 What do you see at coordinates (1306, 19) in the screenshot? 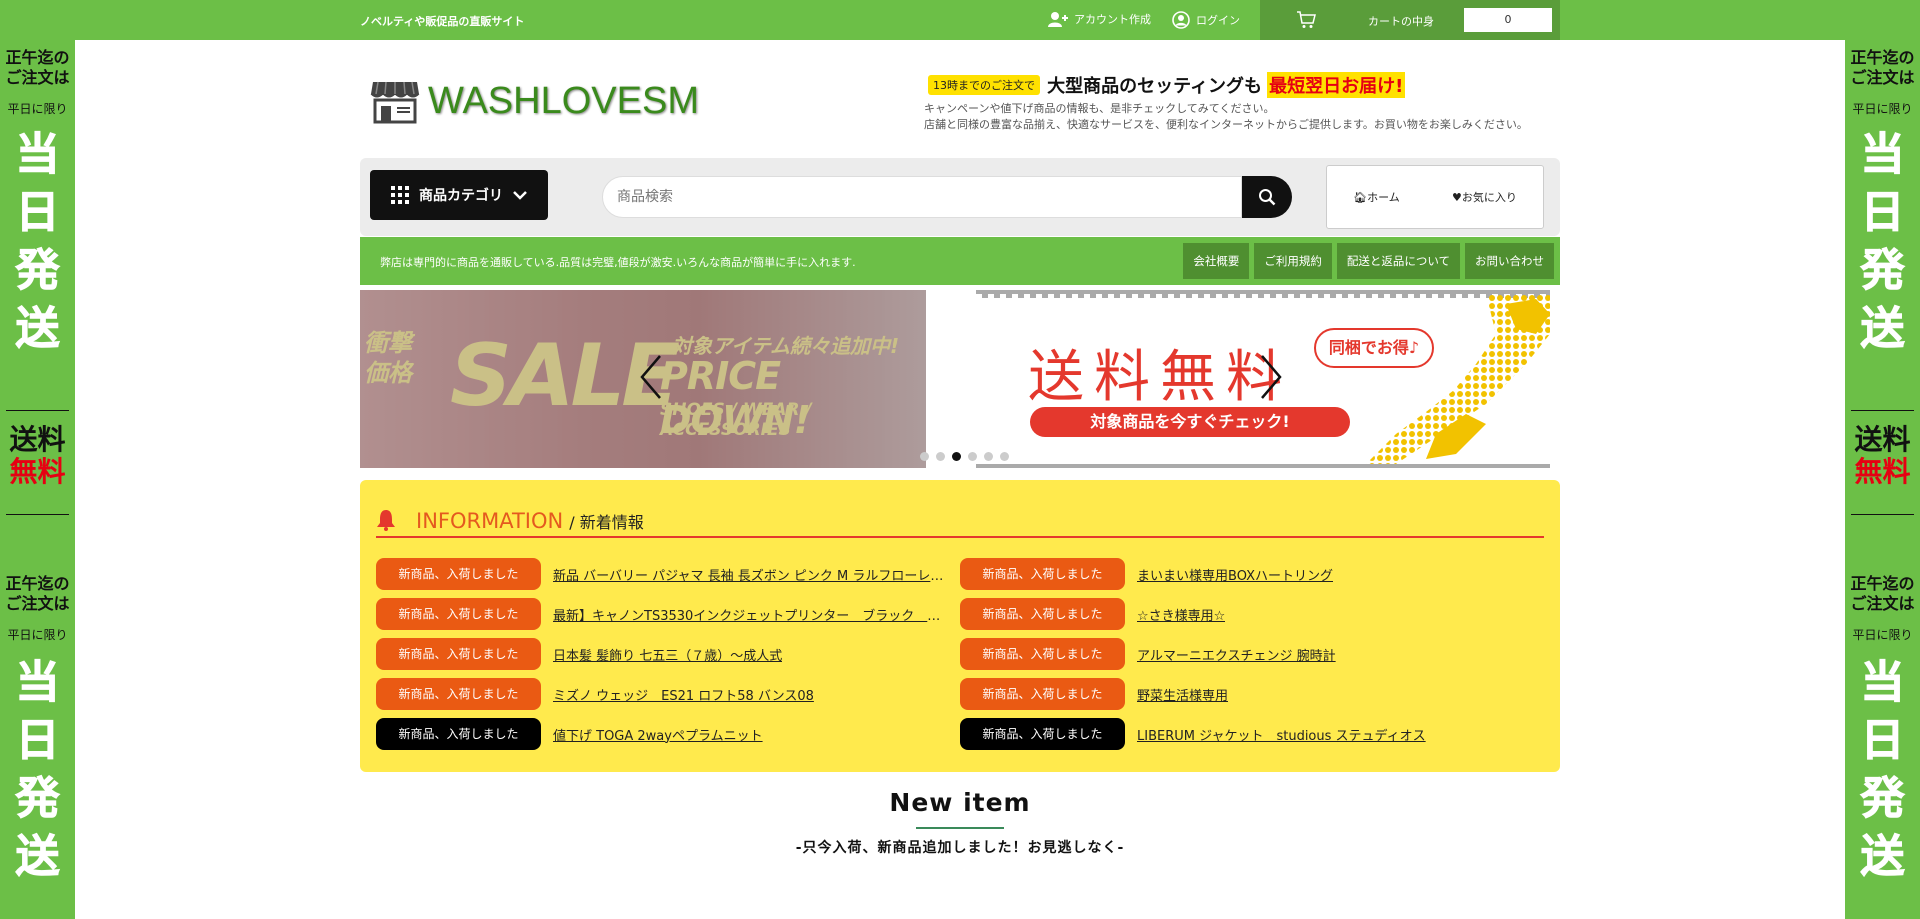
I see `cart-icon` at bounding box center [1306, 19].